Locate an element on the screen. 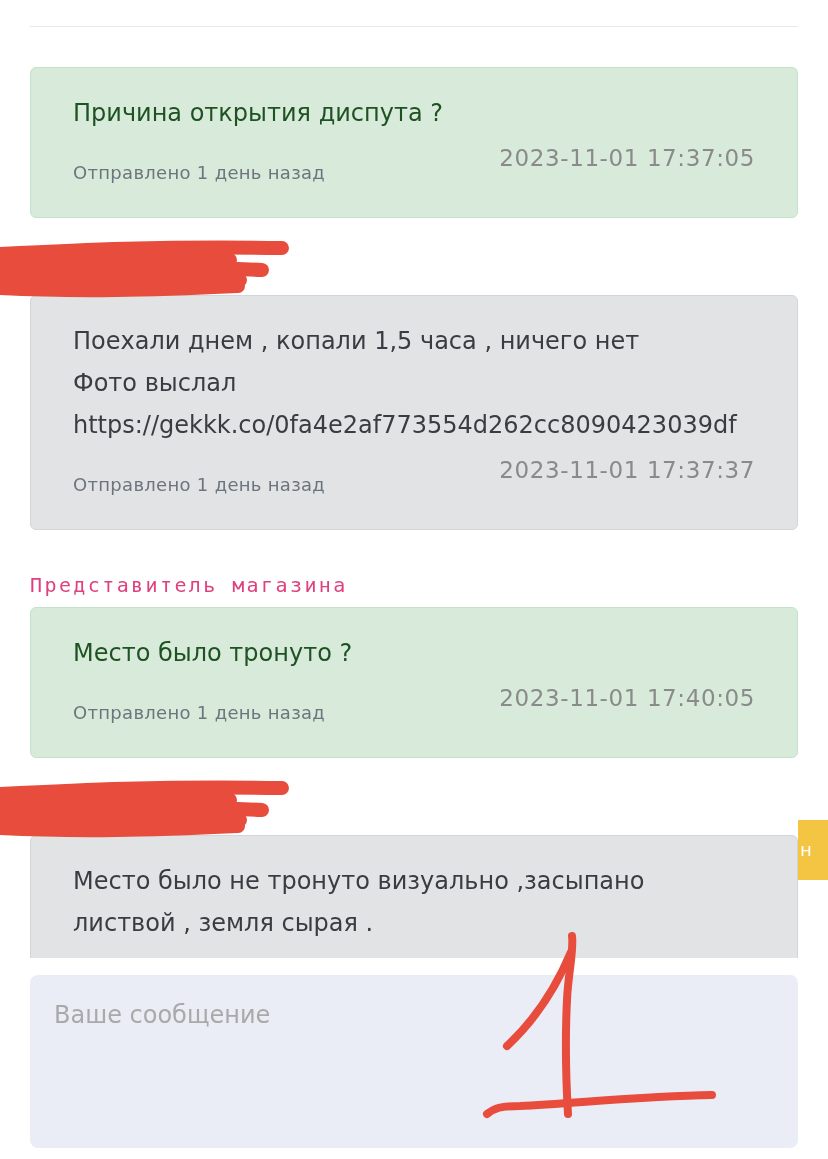 This screenshot has width=828, height=1159. message-text: Место было не тронуто визуально ,засыпано листвой , земля сырая . is located at coordinates (359, 902).